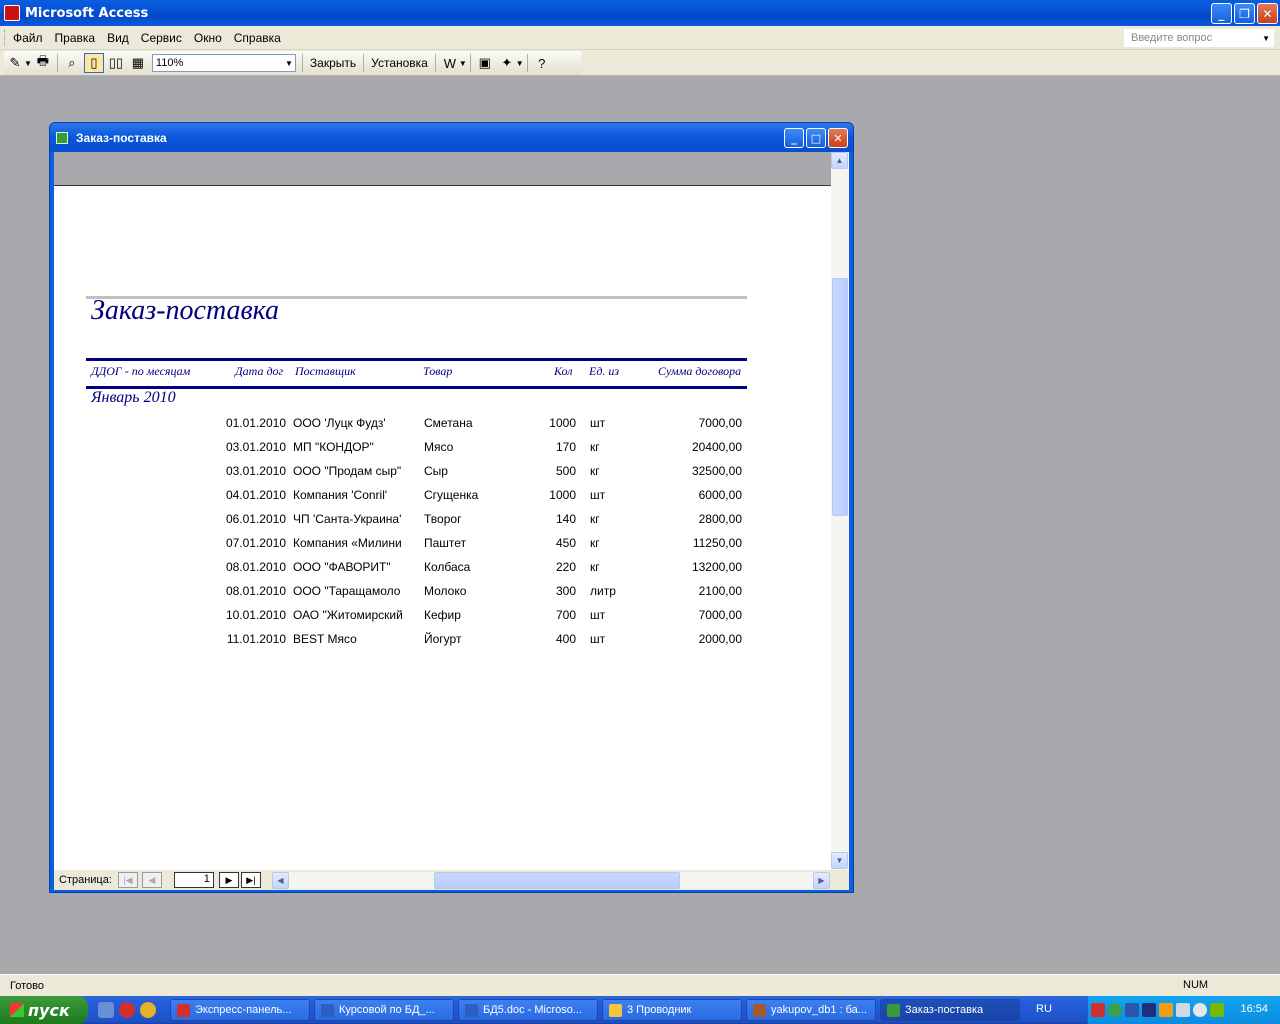  I want to click on close-preview-button: Закрыть, so click(333, 63).